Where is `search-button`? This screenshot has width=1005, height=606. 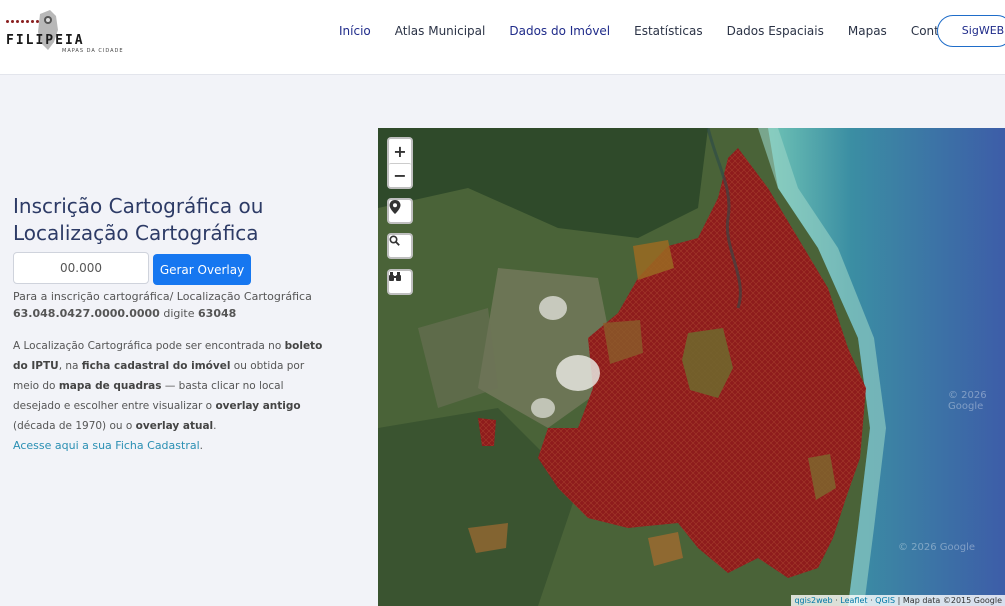
search-button is located at coordinates (400, 246).